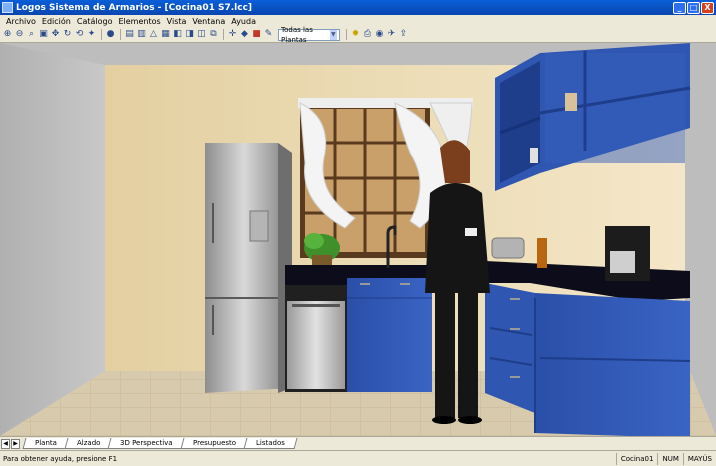 Image resolution: width=716 pixels, height=466 pixels. Describe the element at coordinates (177, 34) in the screenshot. I see `view-left-icon: ◧` at that location.